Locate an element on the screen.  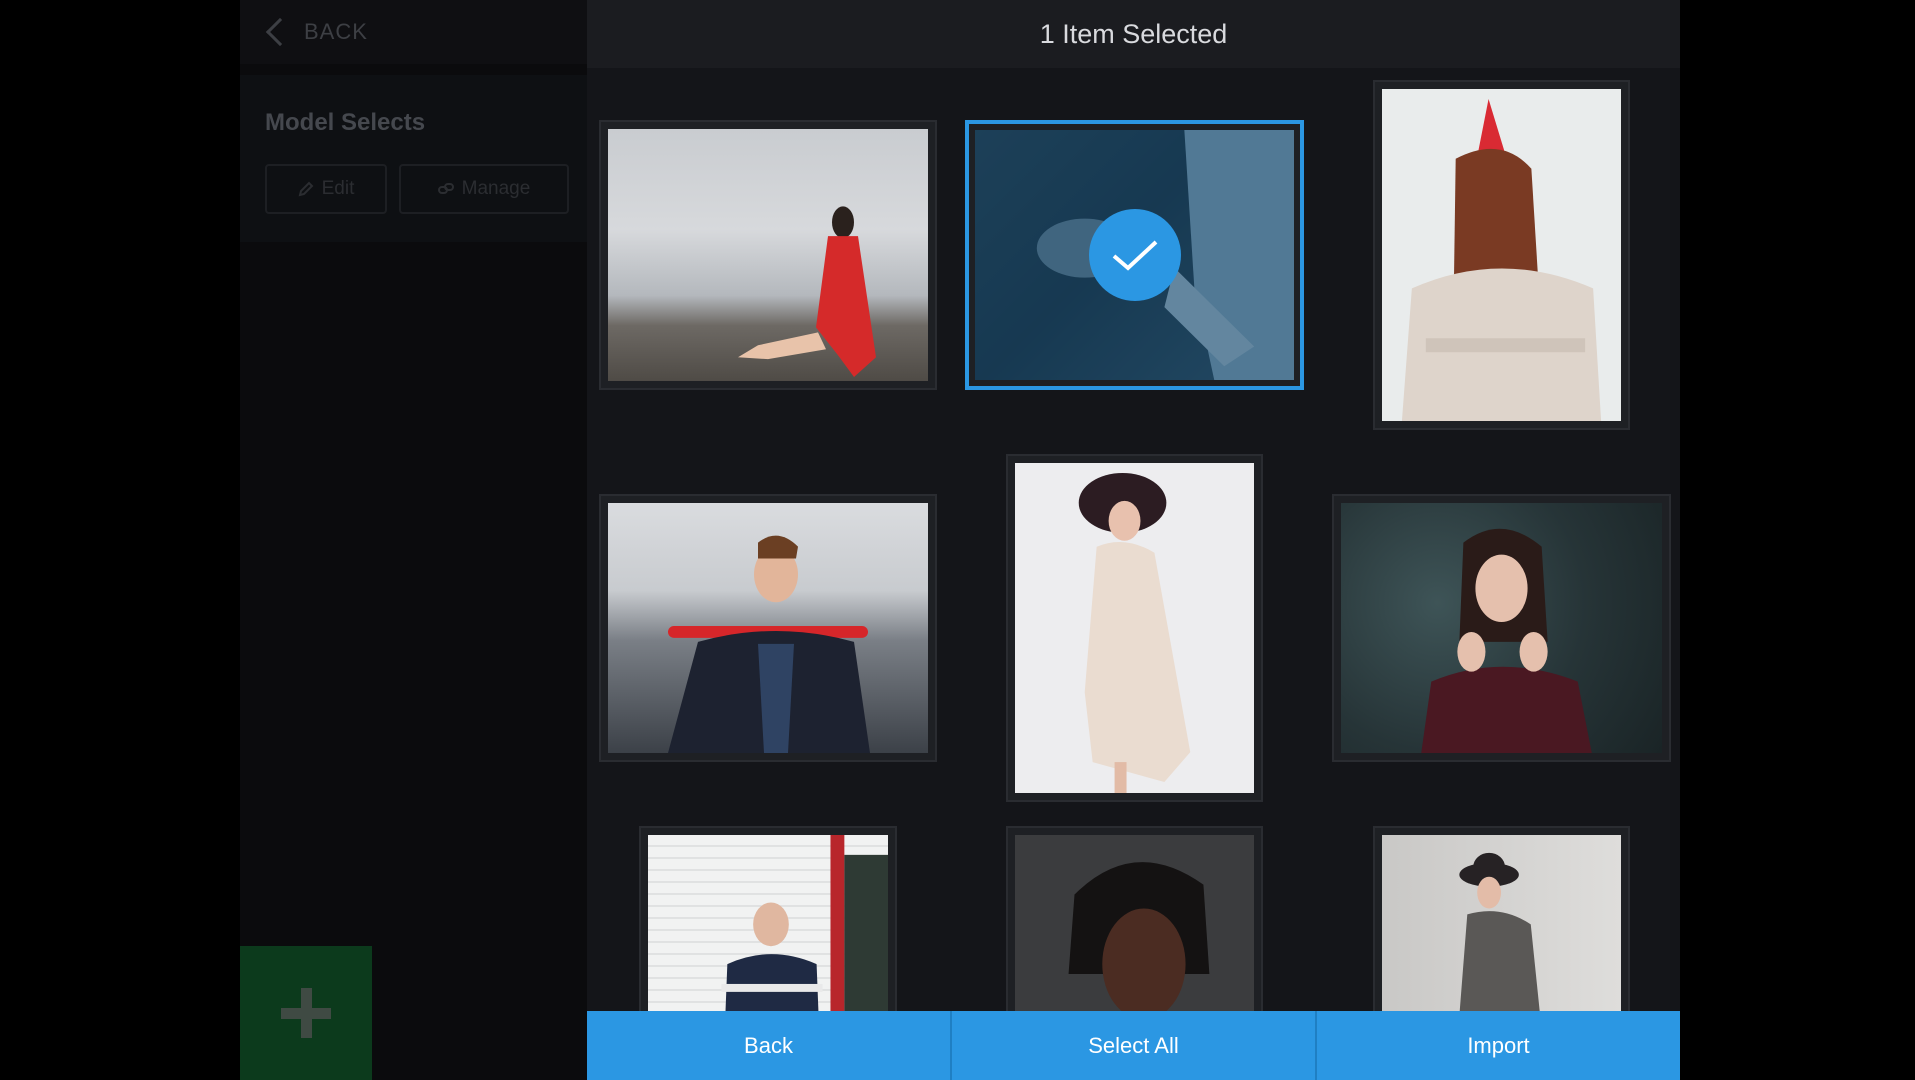
photo-woman-white-dress-hat is located at coordinates (1134, 628).